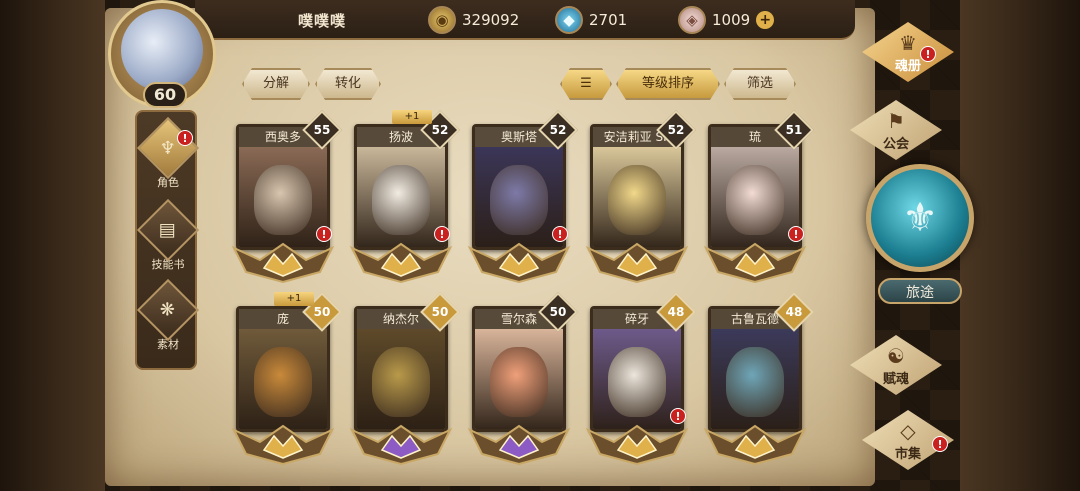  Describe the element at coordinates (348, 84) in the screenshot. I see `convert-button: 转化` at that location.